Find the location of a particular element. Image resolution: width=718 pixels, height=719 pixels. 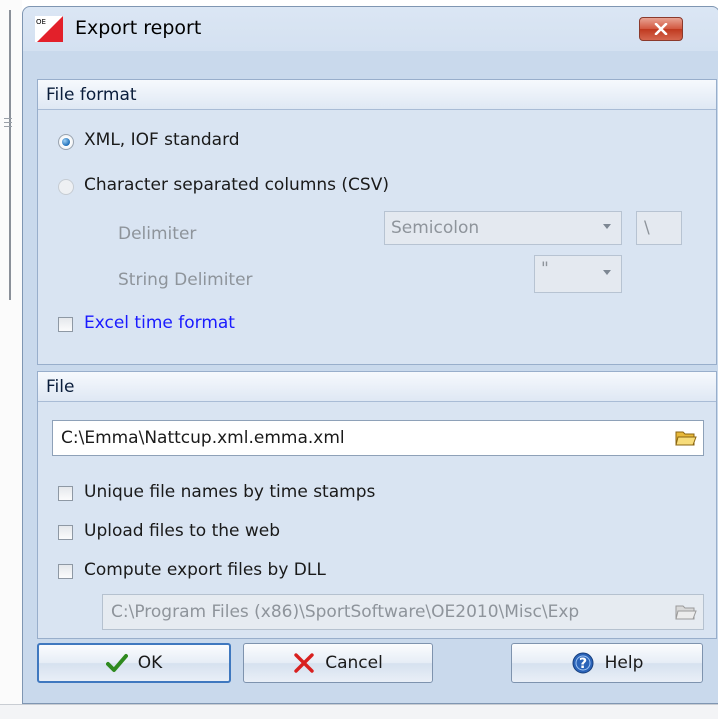

string-delimiter-value: " is located at coordinates (545, 269).